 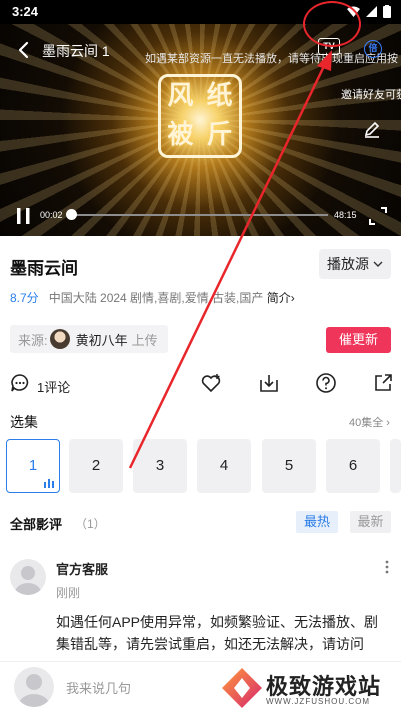 I want to click on tab-new: 最新, so click(x=370, y=522).